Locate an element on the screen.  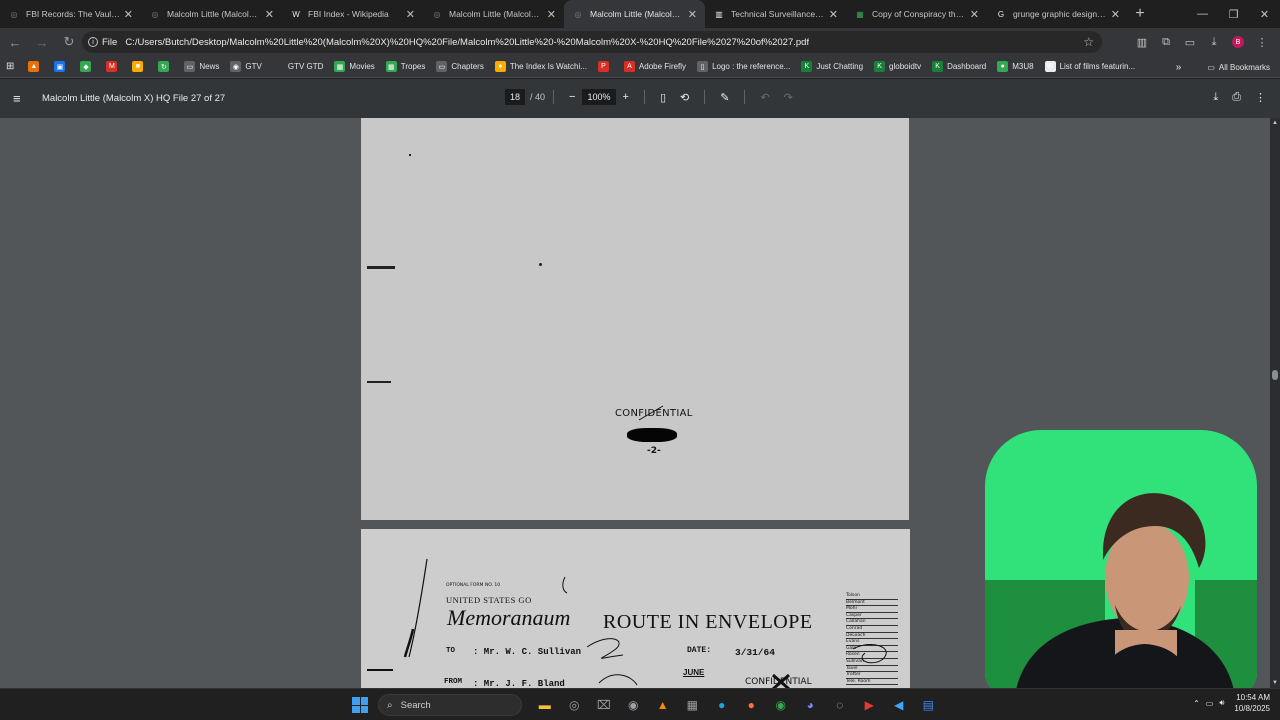
terminal-icon: ⌧ is located at coordinates (604, 705).